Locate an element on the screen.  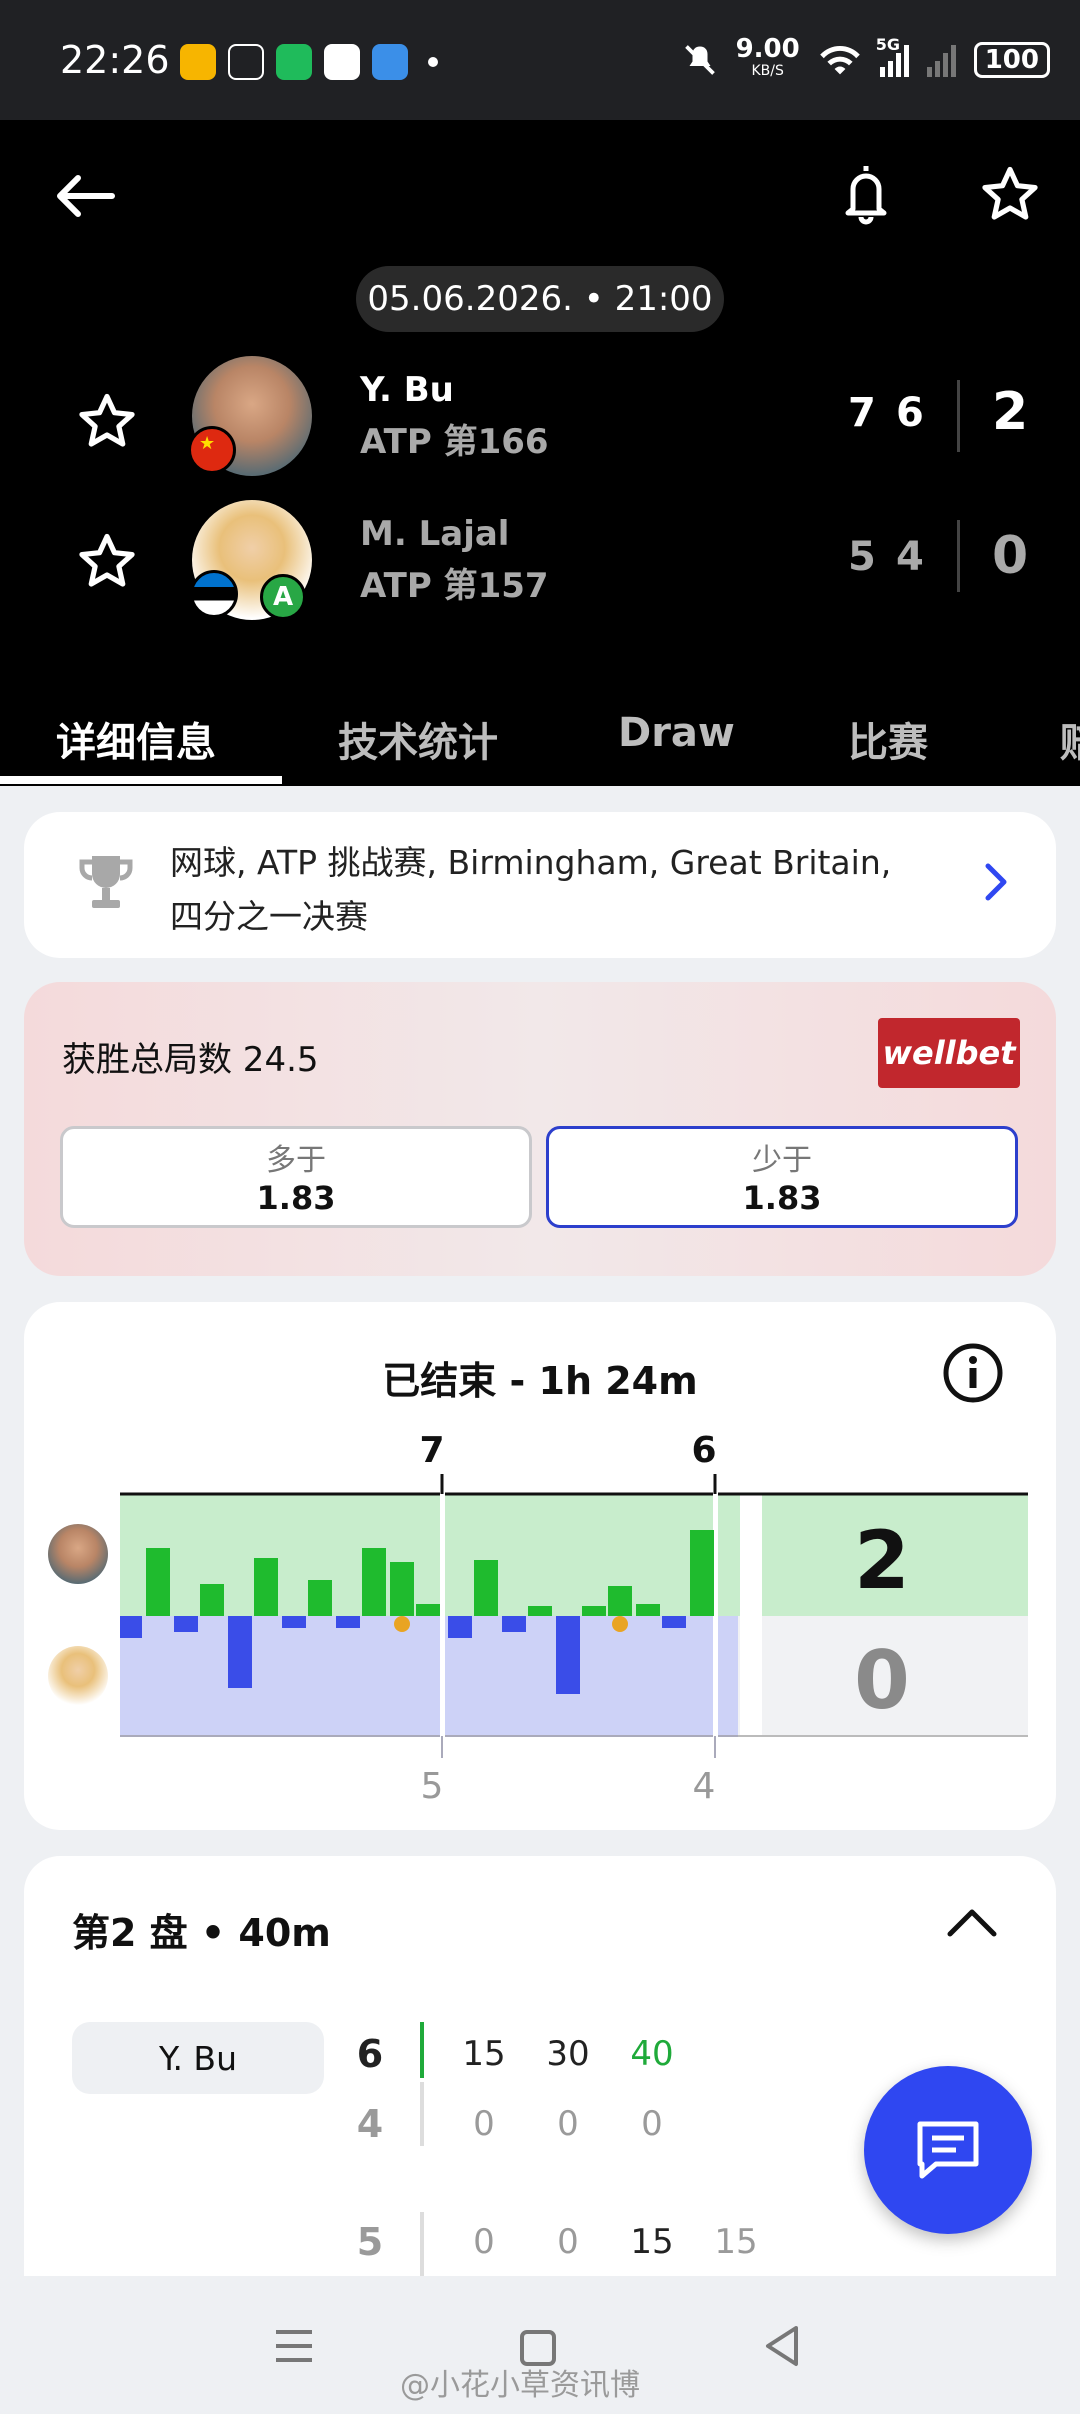
game-score-row2: 5 is located at coordinates (370, 2242).